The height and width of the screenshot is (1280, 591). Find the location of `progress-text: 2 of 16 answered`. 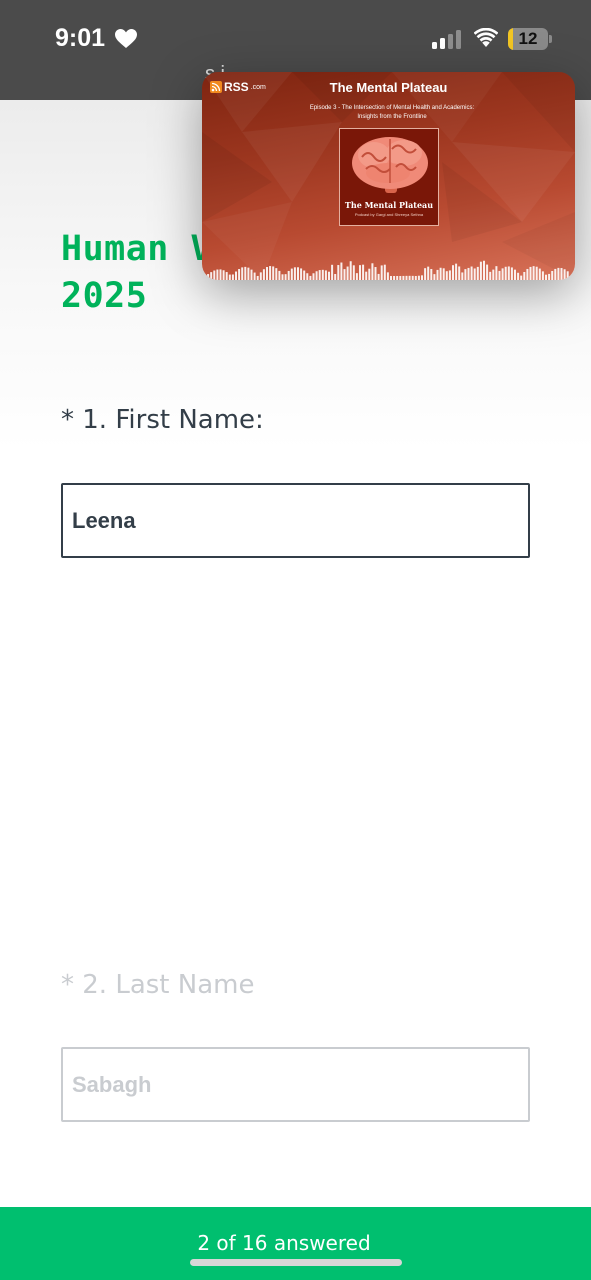

progress-text: 2 of 16 answered is located at coordinates (284, 1243).